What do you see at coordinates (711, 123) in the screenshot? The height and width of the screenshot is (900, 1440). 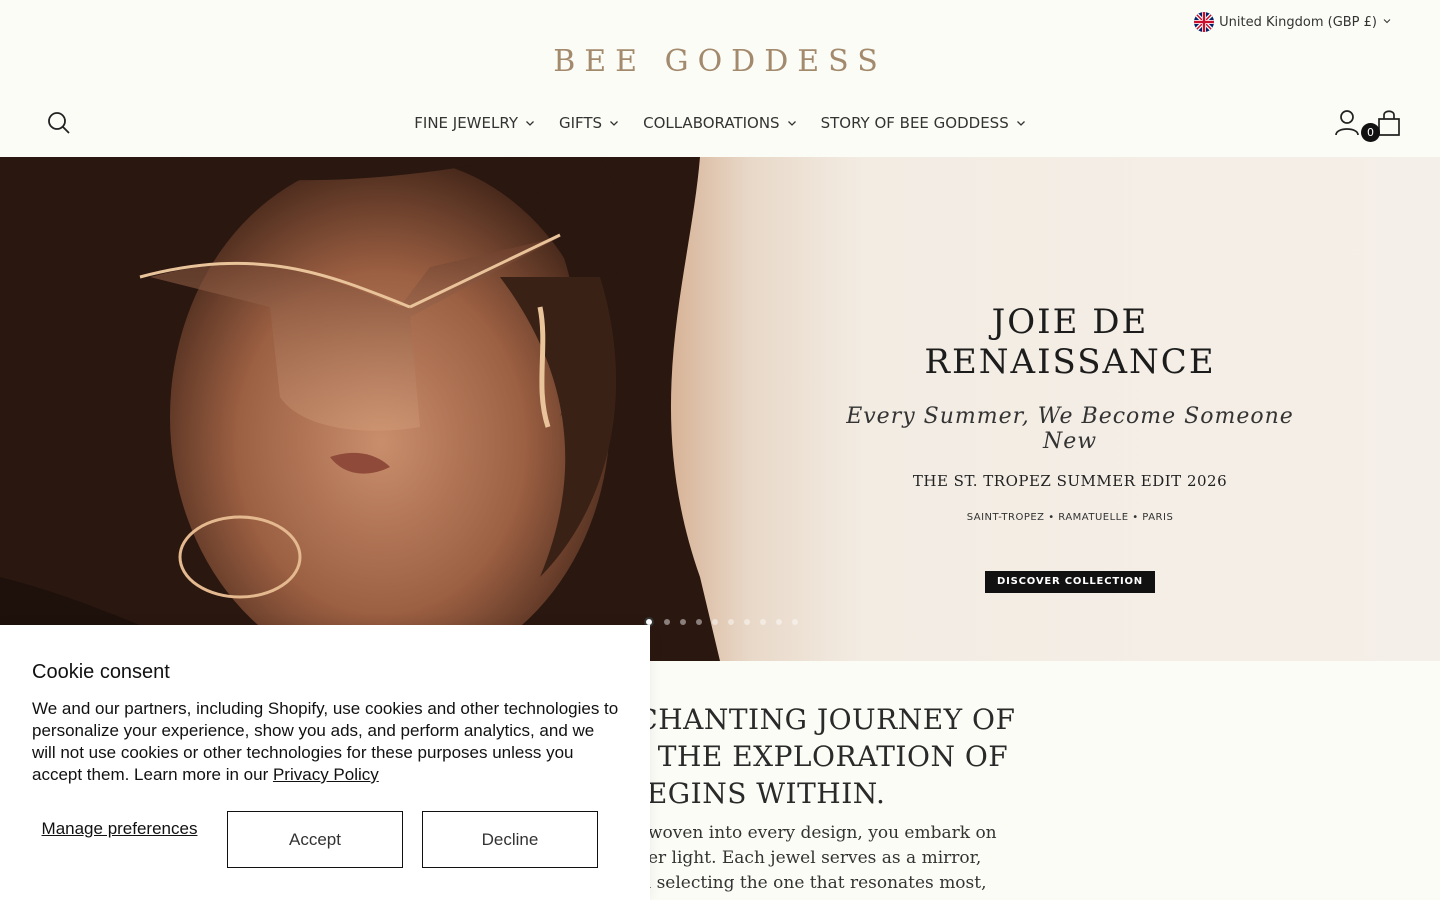 I see `nav-item-label: COLLABORATIONS` at bounding box center [711, 123].